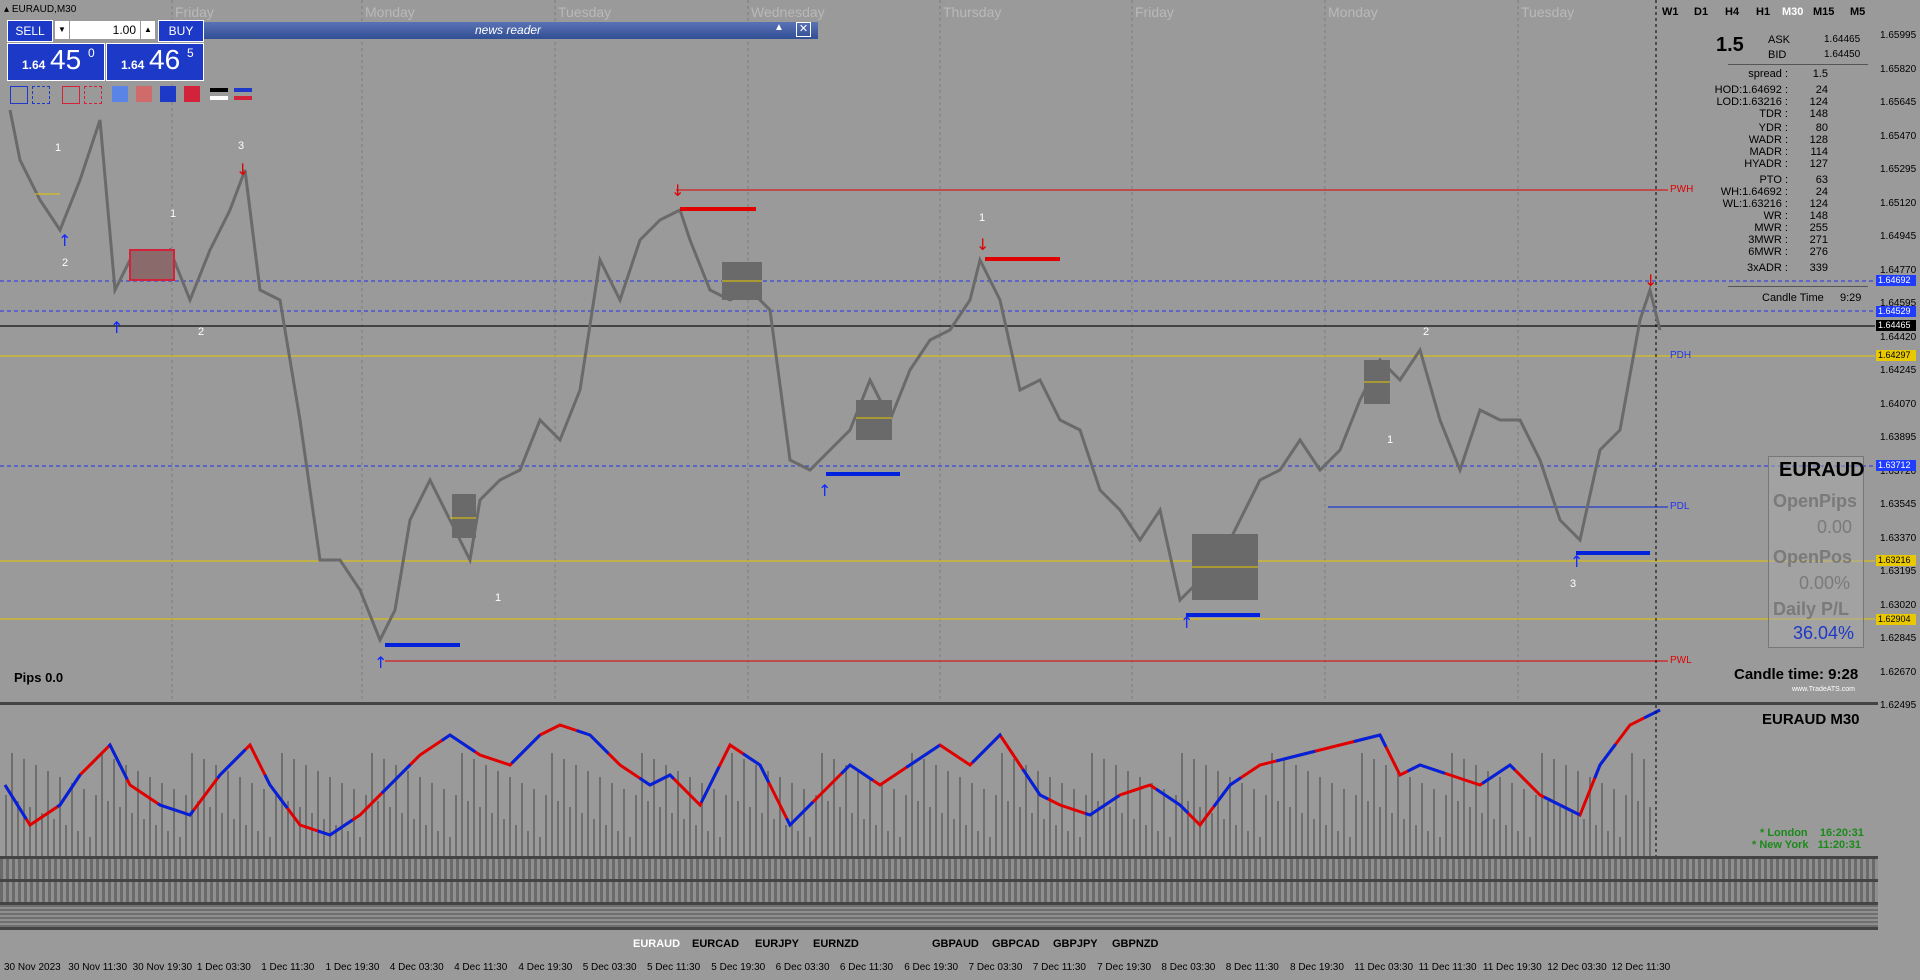  I want to click on rect-dashed-tool-red-icon, so click(93, 95).